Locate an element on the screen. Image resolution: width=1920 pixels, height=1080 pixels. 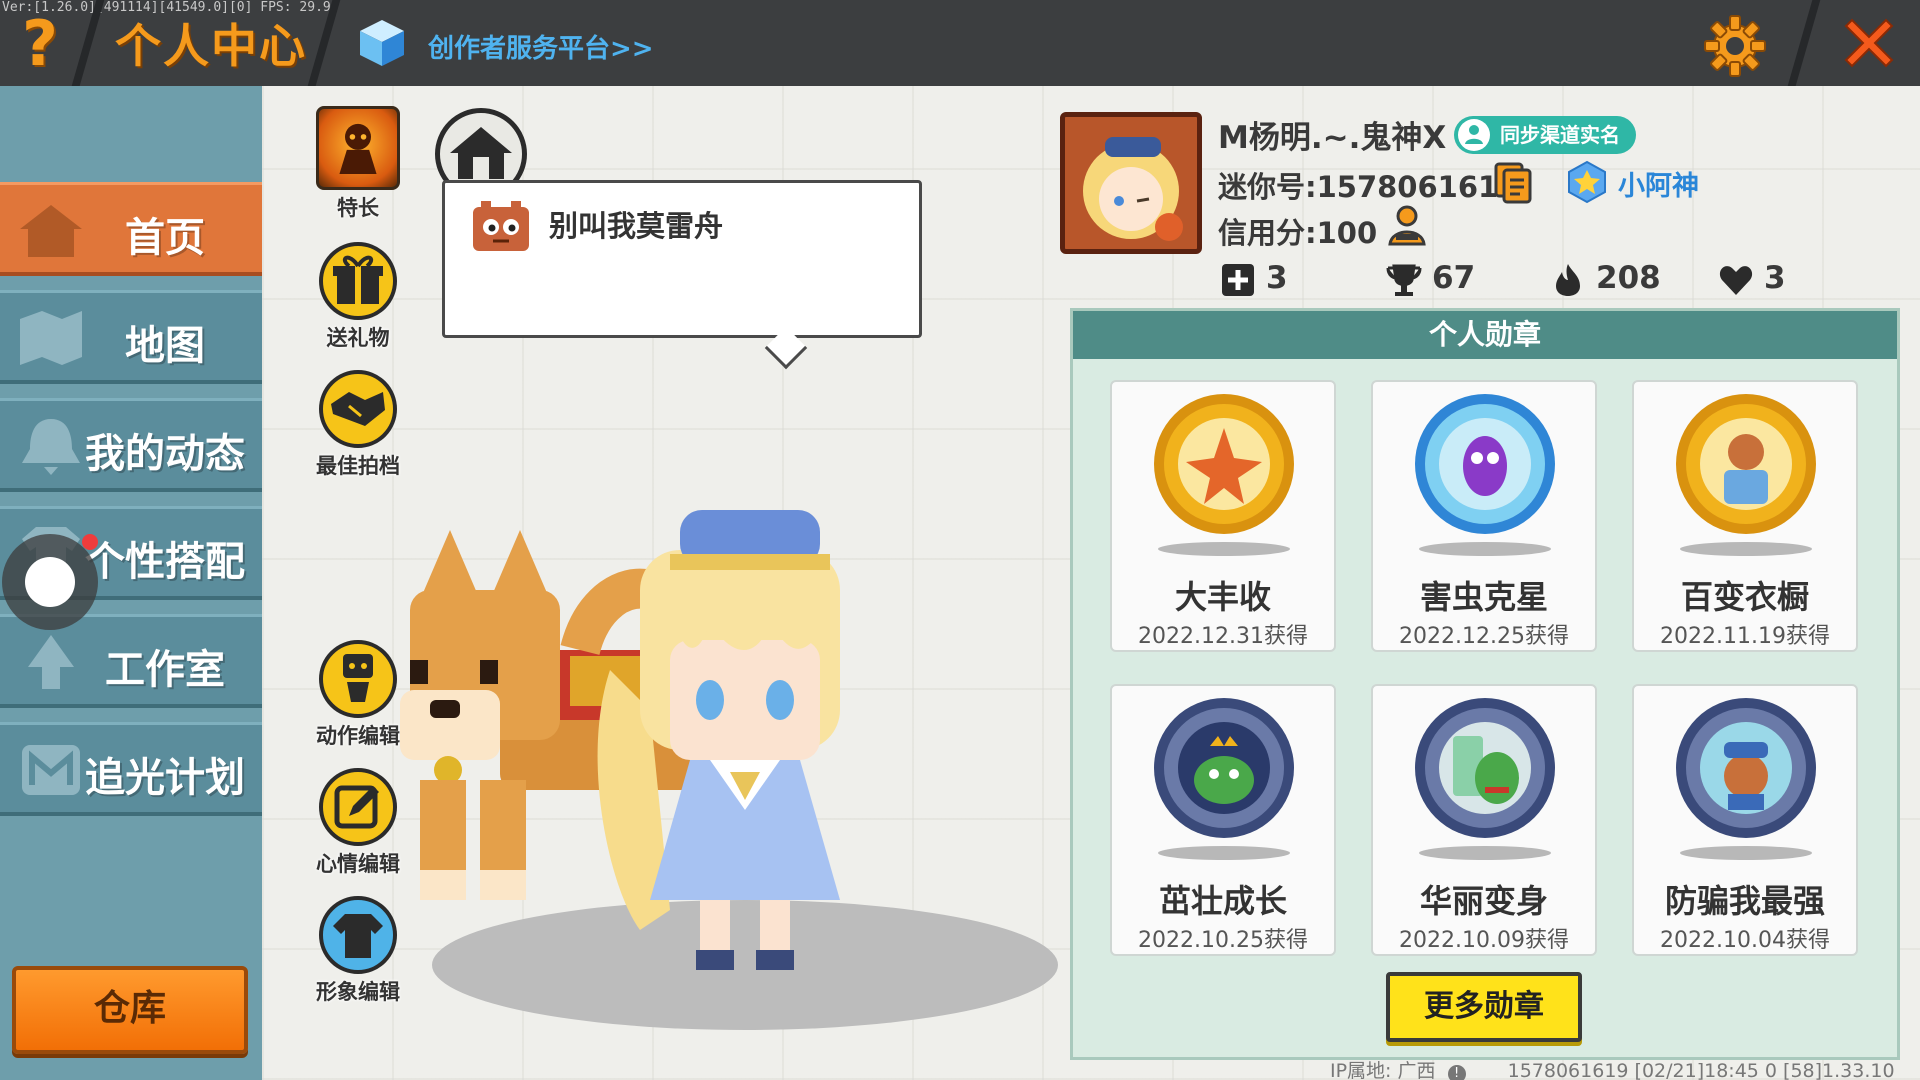
medal-card: 害虫克星 2022.12.25获得 is located at coordinates (1484, 516).